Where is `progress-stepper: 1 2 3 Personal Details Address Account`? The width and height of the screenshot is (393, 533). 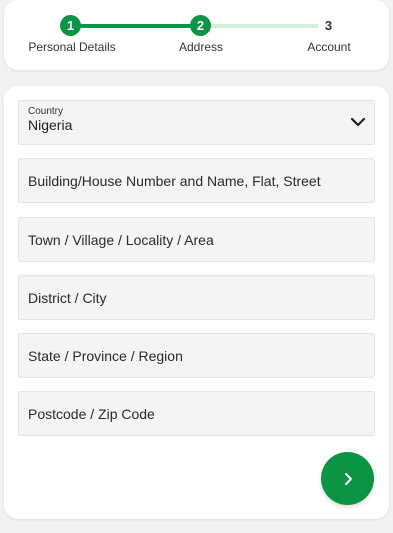 progress-stepper: 1 2 3 Personal Details Address Account is located at coordinates (196, 35).